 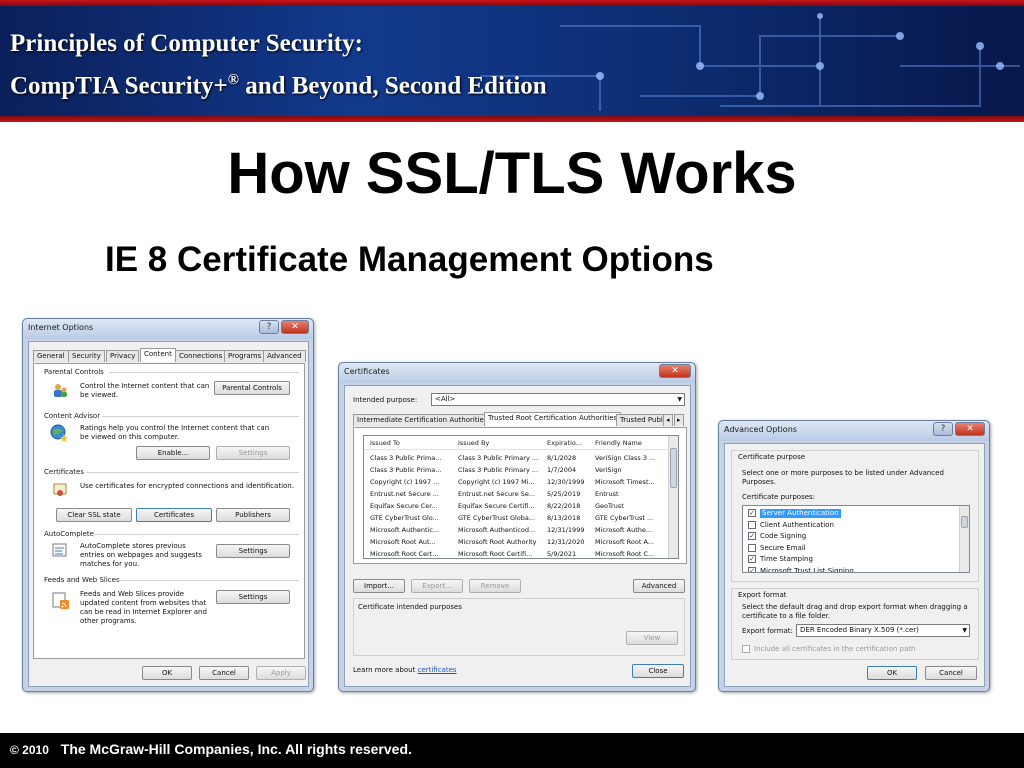 I want to click on list-item: ✓ Code Signing, so click(x=851, y=536).